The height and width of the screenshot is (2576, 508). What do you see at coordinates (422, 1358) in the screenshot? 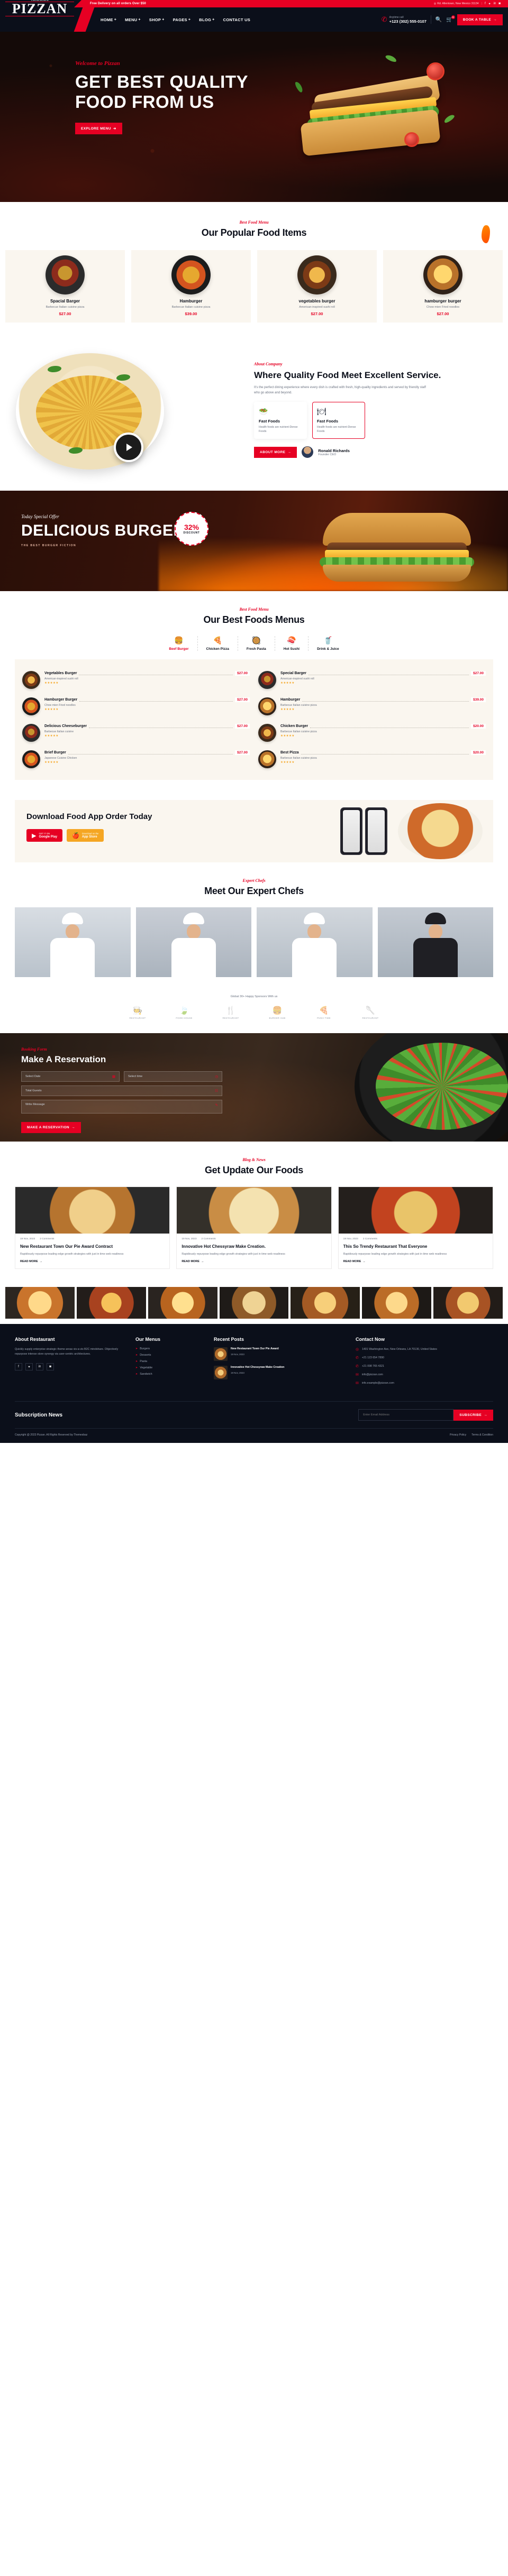
I see `contact-phone: ✆ +21 123 654 7890` at bounding box center [422, 1358].